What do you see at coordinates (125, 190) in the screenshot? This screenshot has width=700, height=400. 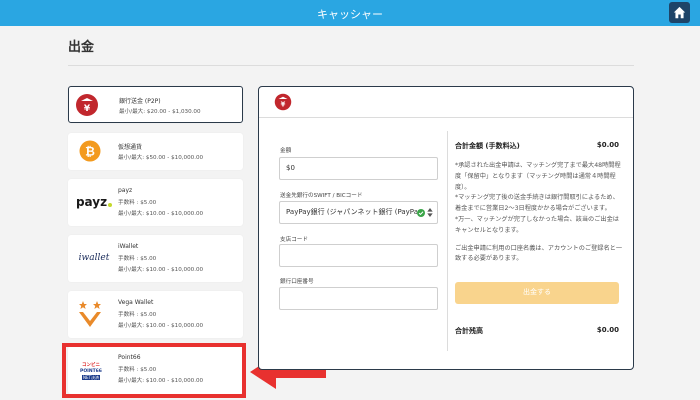 I see `method-name: payz` at bounding box center [125, 190].